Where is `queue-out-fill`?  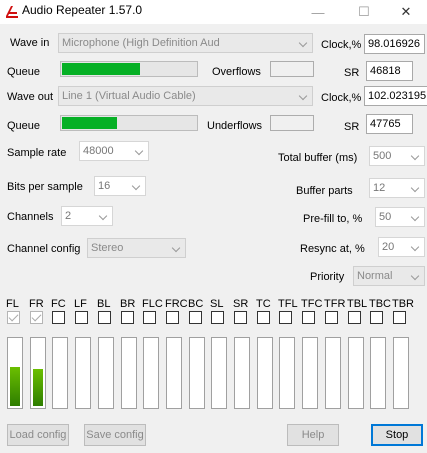
queue-out-fill is located at coordinates (89, 123).